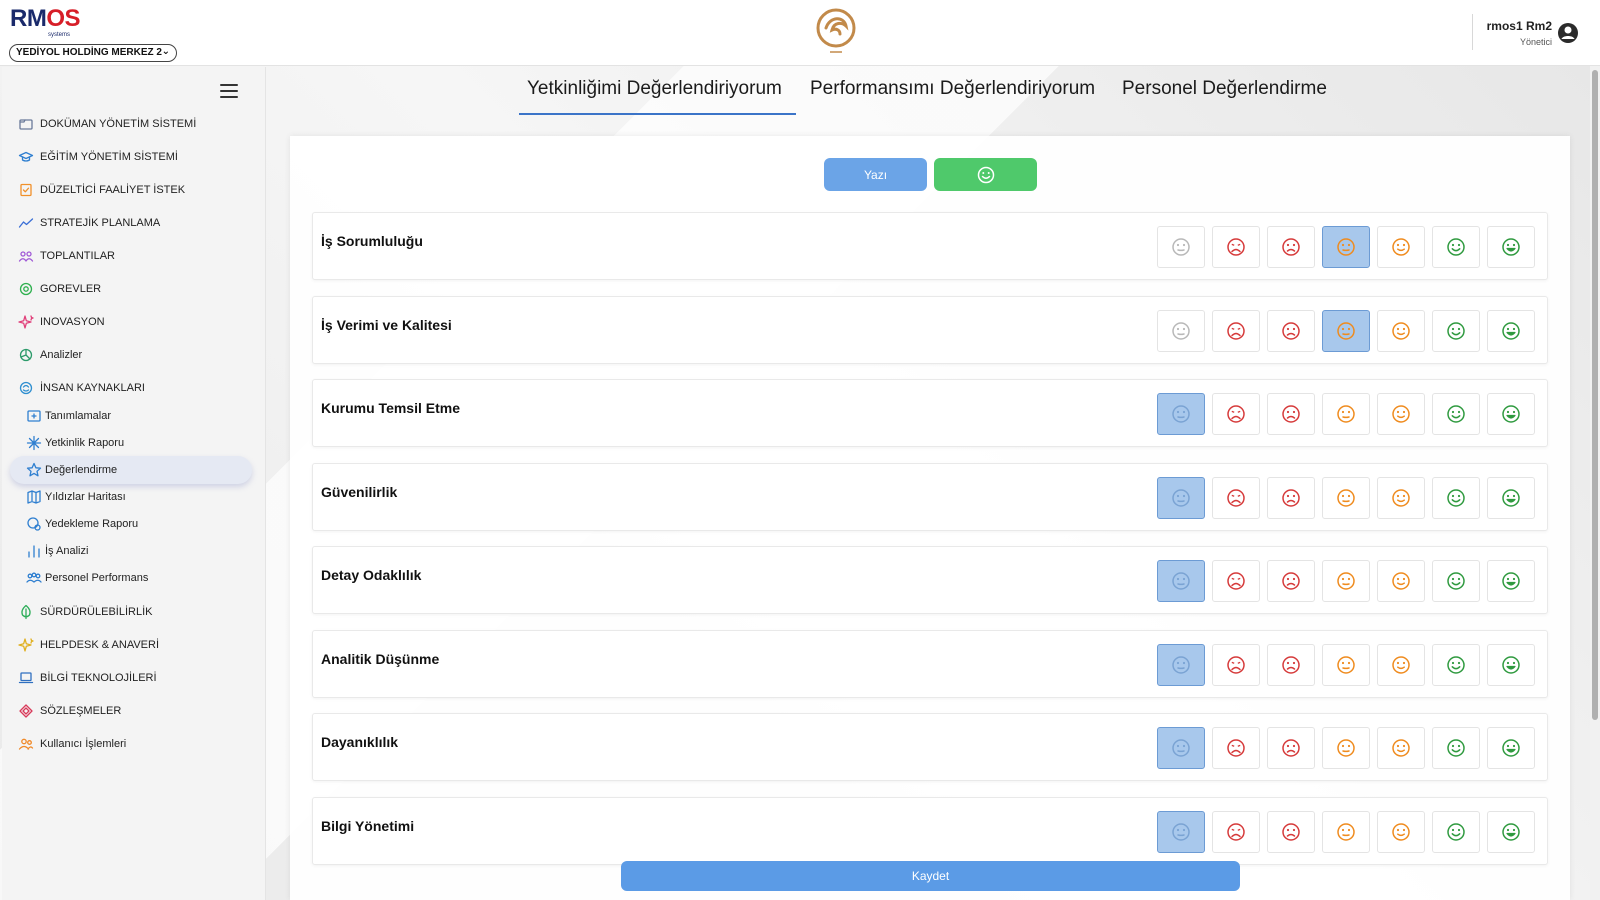 This screenshot has width=1600, height=900. I want to click on sidebar-item-5: GOREVLER, so click(59, 289).